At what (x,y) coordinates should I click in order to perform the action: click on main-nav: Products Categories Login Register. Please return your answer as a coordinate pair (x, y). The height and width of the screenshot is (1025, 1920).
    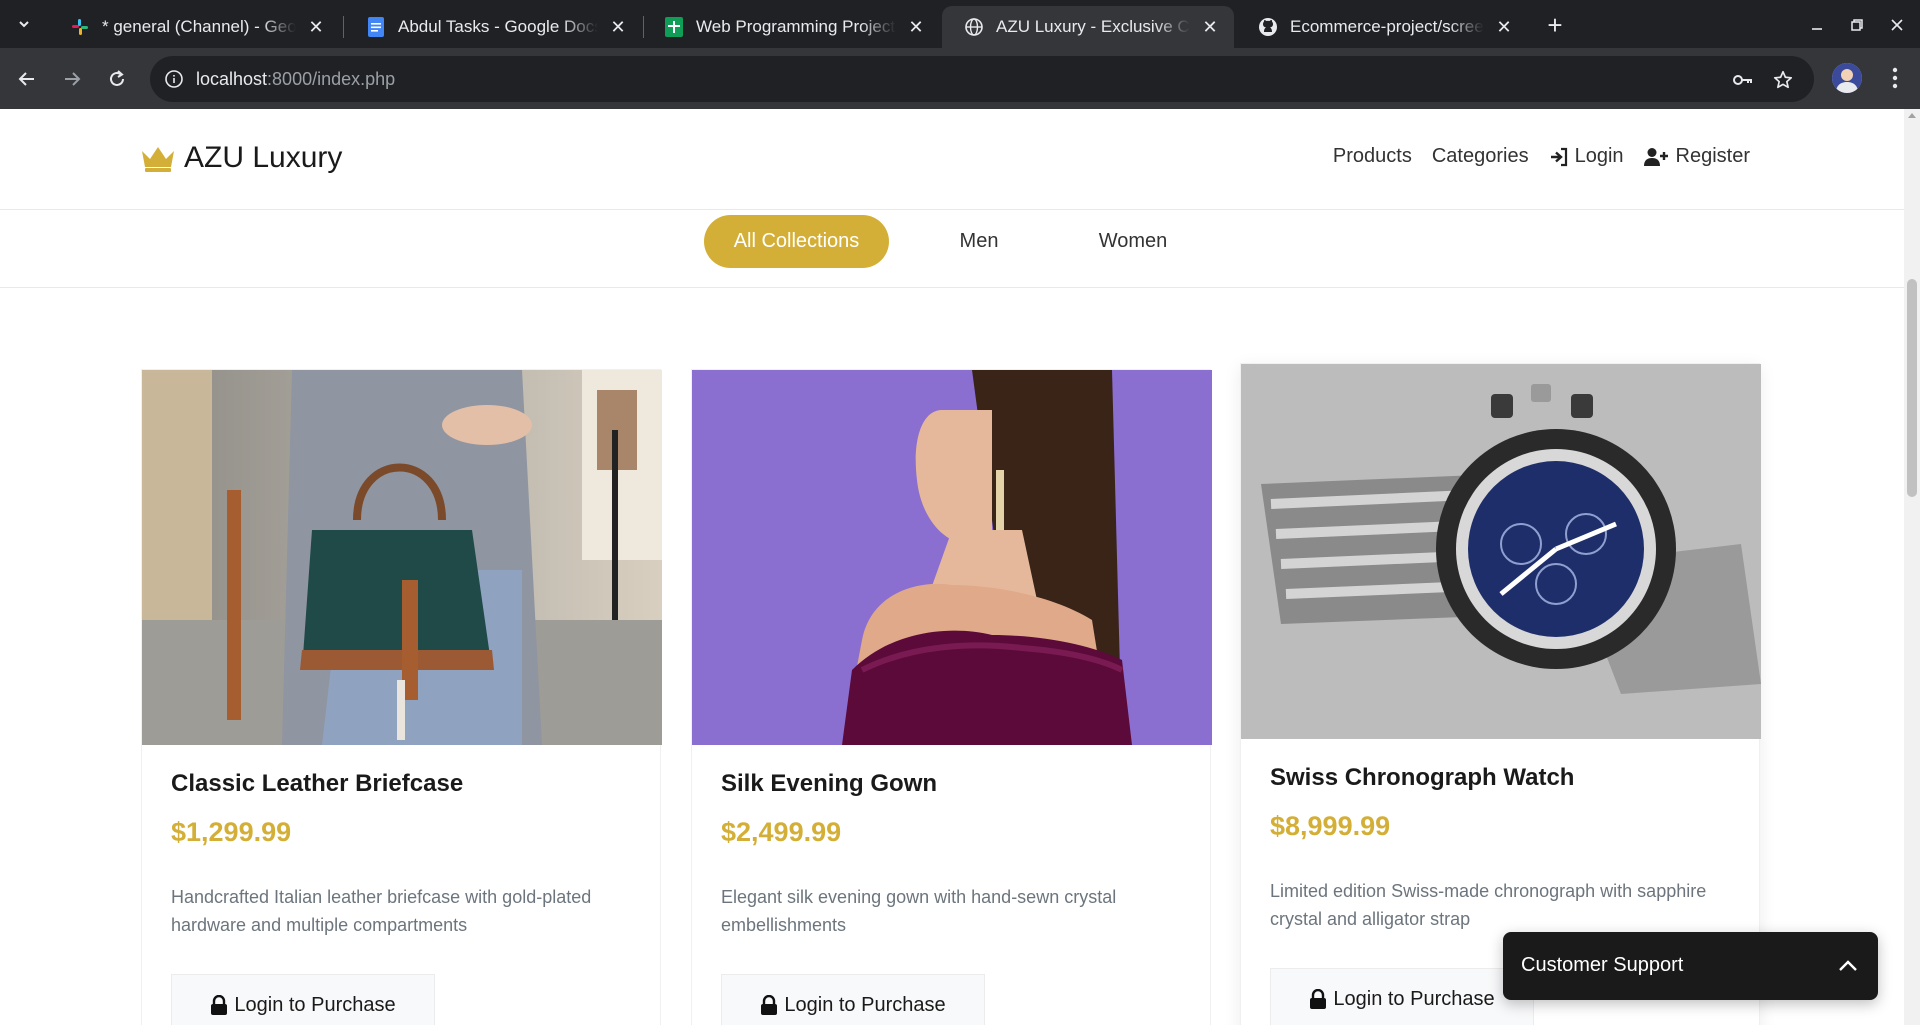
    Looking at the image, I should click on (1531, 156).